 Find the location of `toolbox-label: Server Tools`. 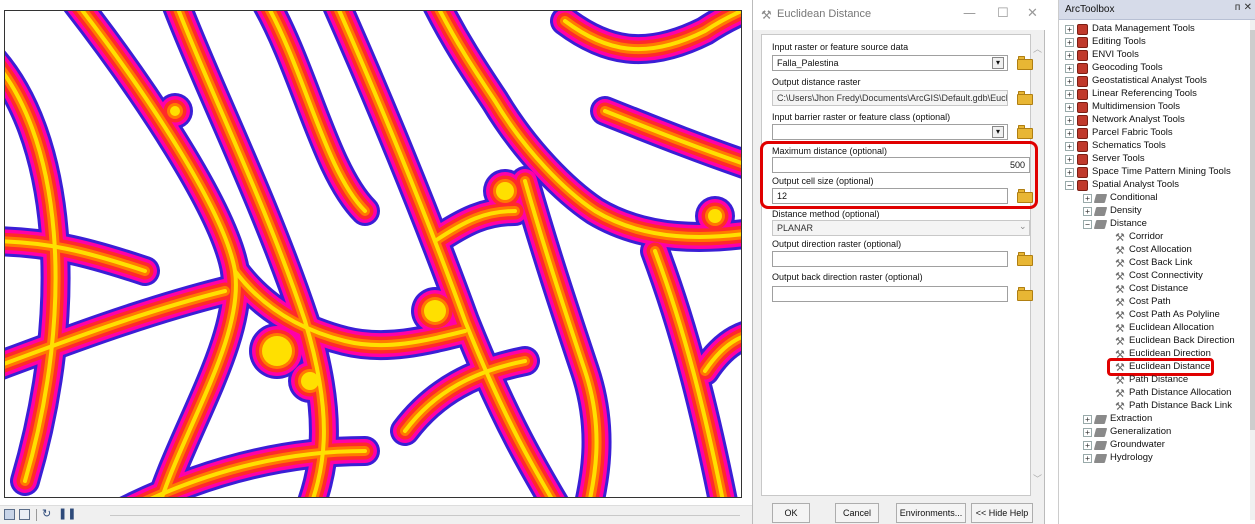

toolbox-label: Server Tools is located at coordinates (1118, 158).